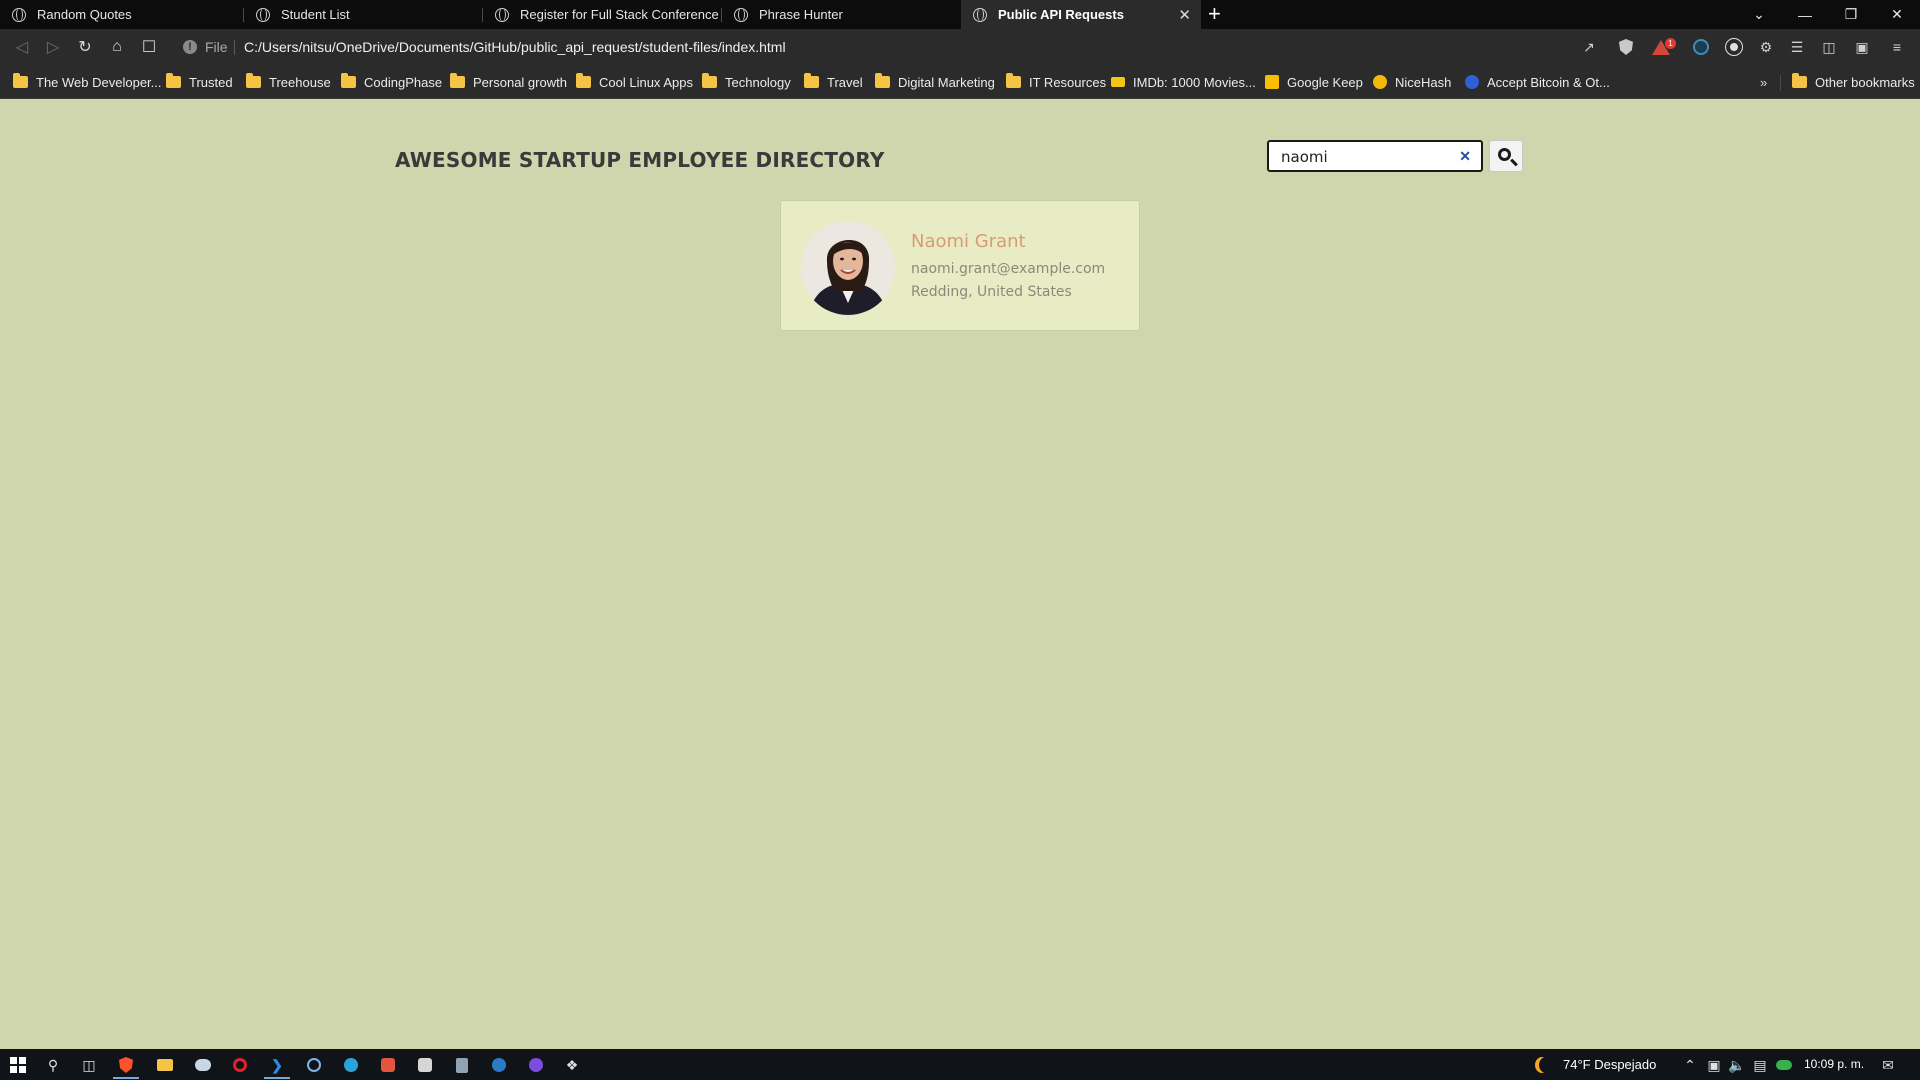 This screenshot has width=1920, height=1080. I want to click on task-view-icon: ◫, so click(89, 1065).